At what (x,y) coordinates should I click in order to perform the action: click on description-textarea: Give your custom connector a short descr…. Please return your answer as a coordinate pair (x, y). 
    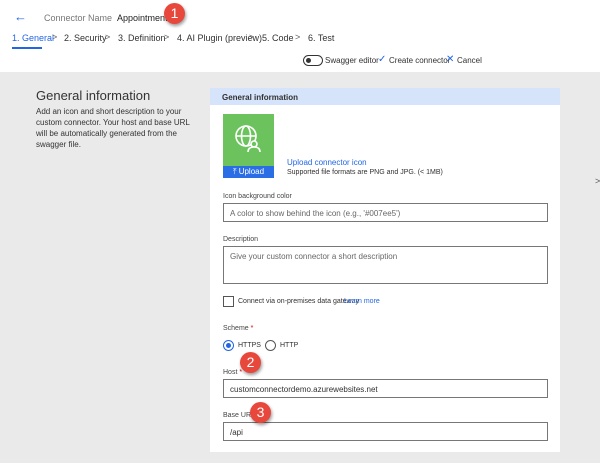
    Looking at the image, I should click on (385, 265).